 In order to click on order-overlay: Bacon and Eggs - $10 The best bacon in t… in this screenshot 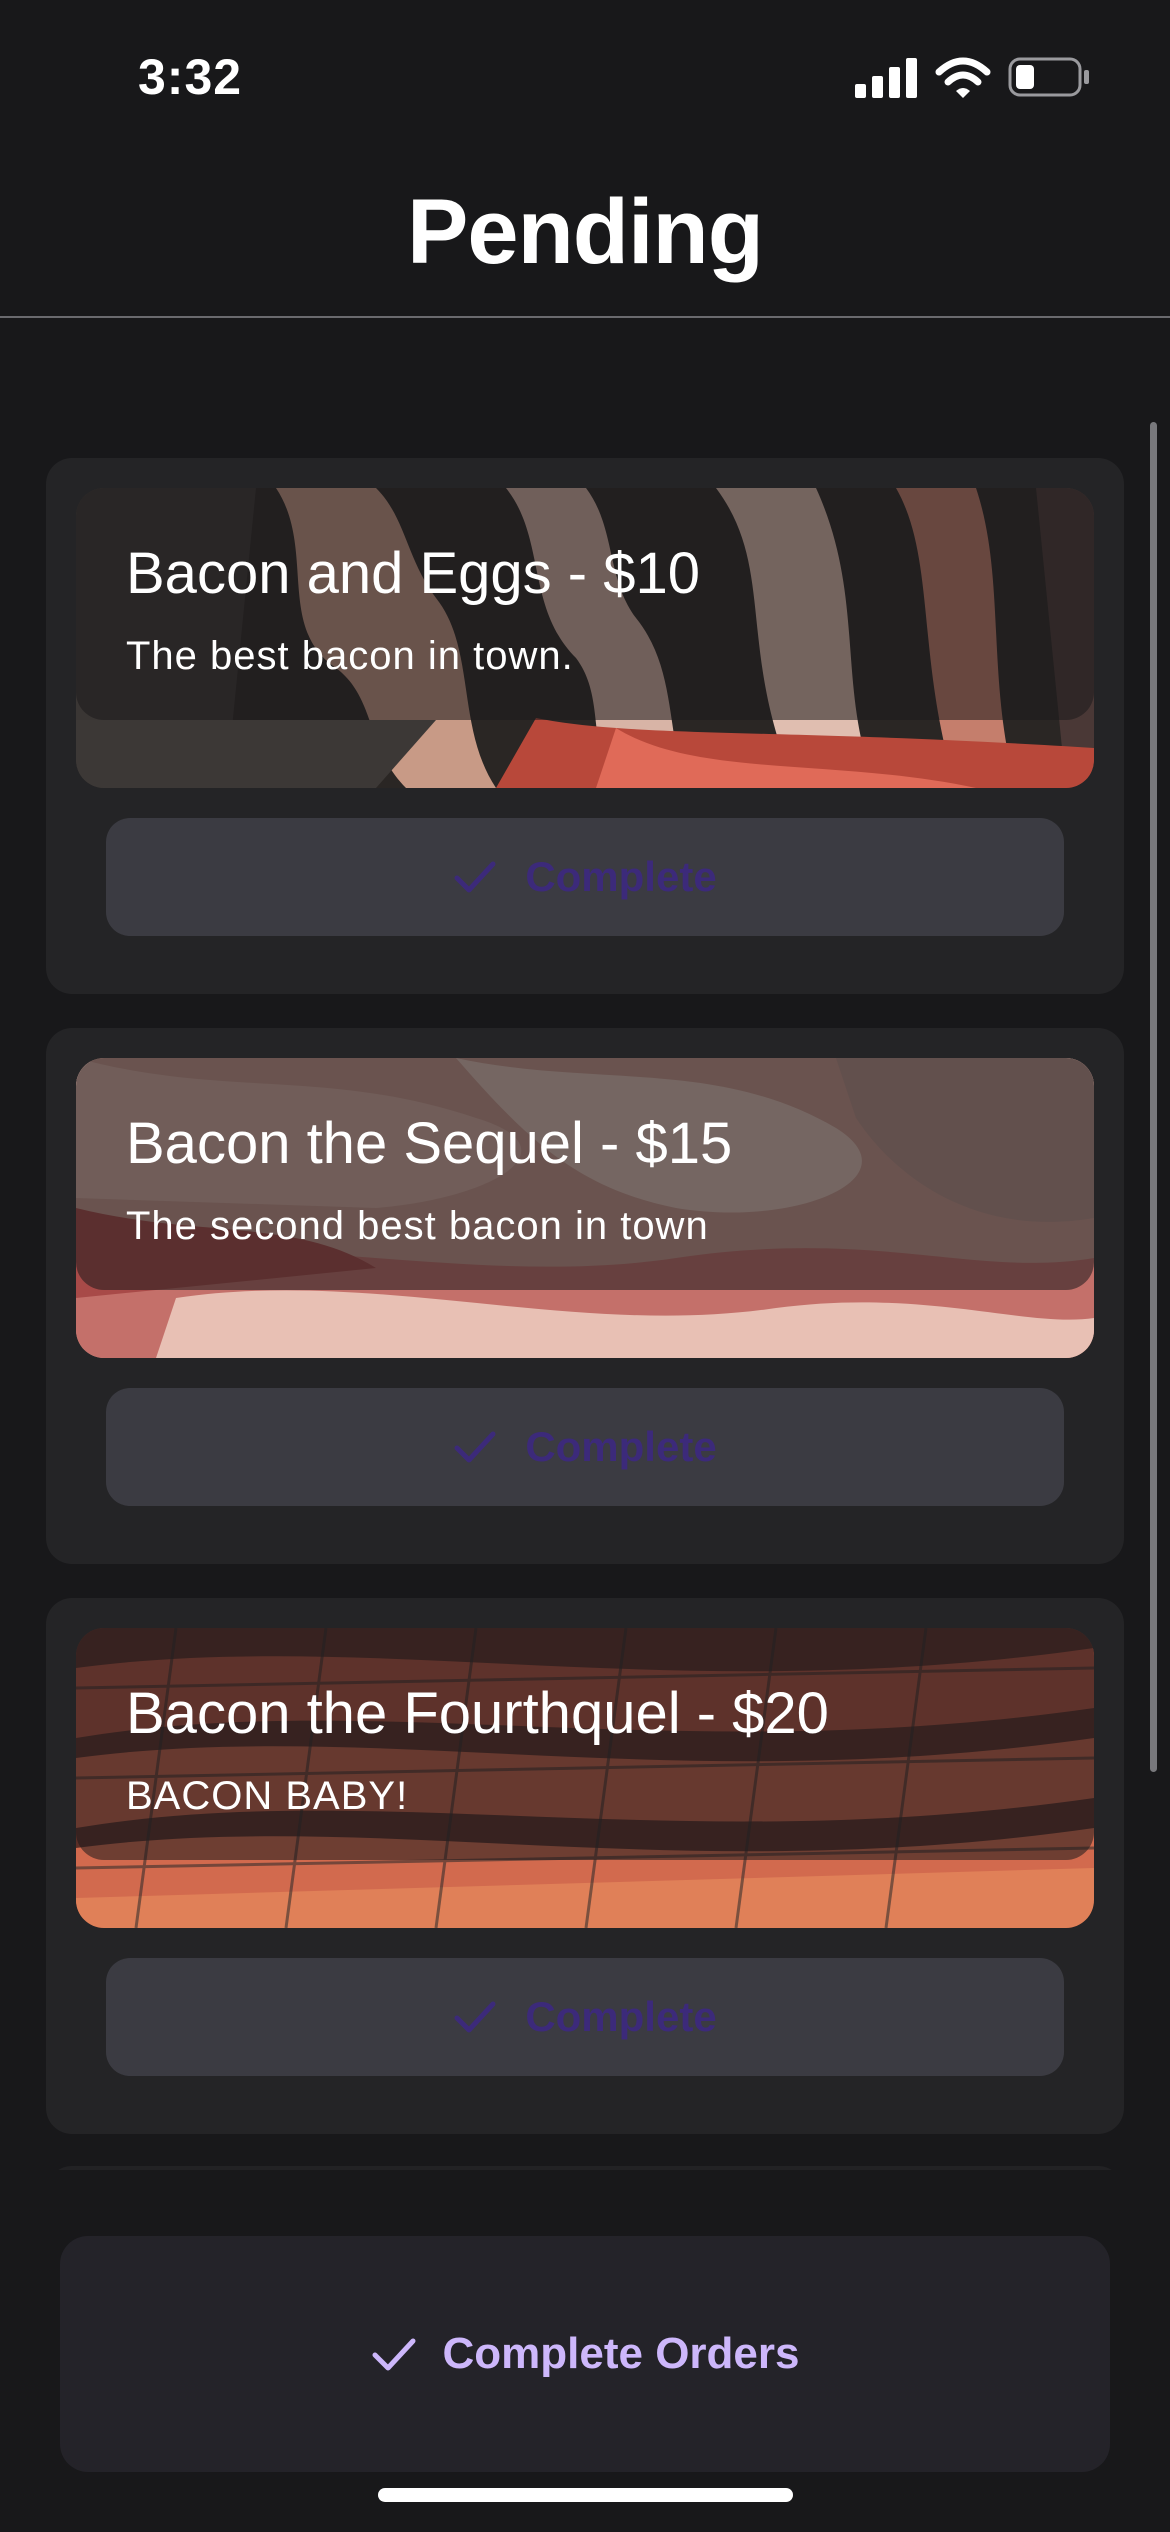, I will do `click(585, 604)`.